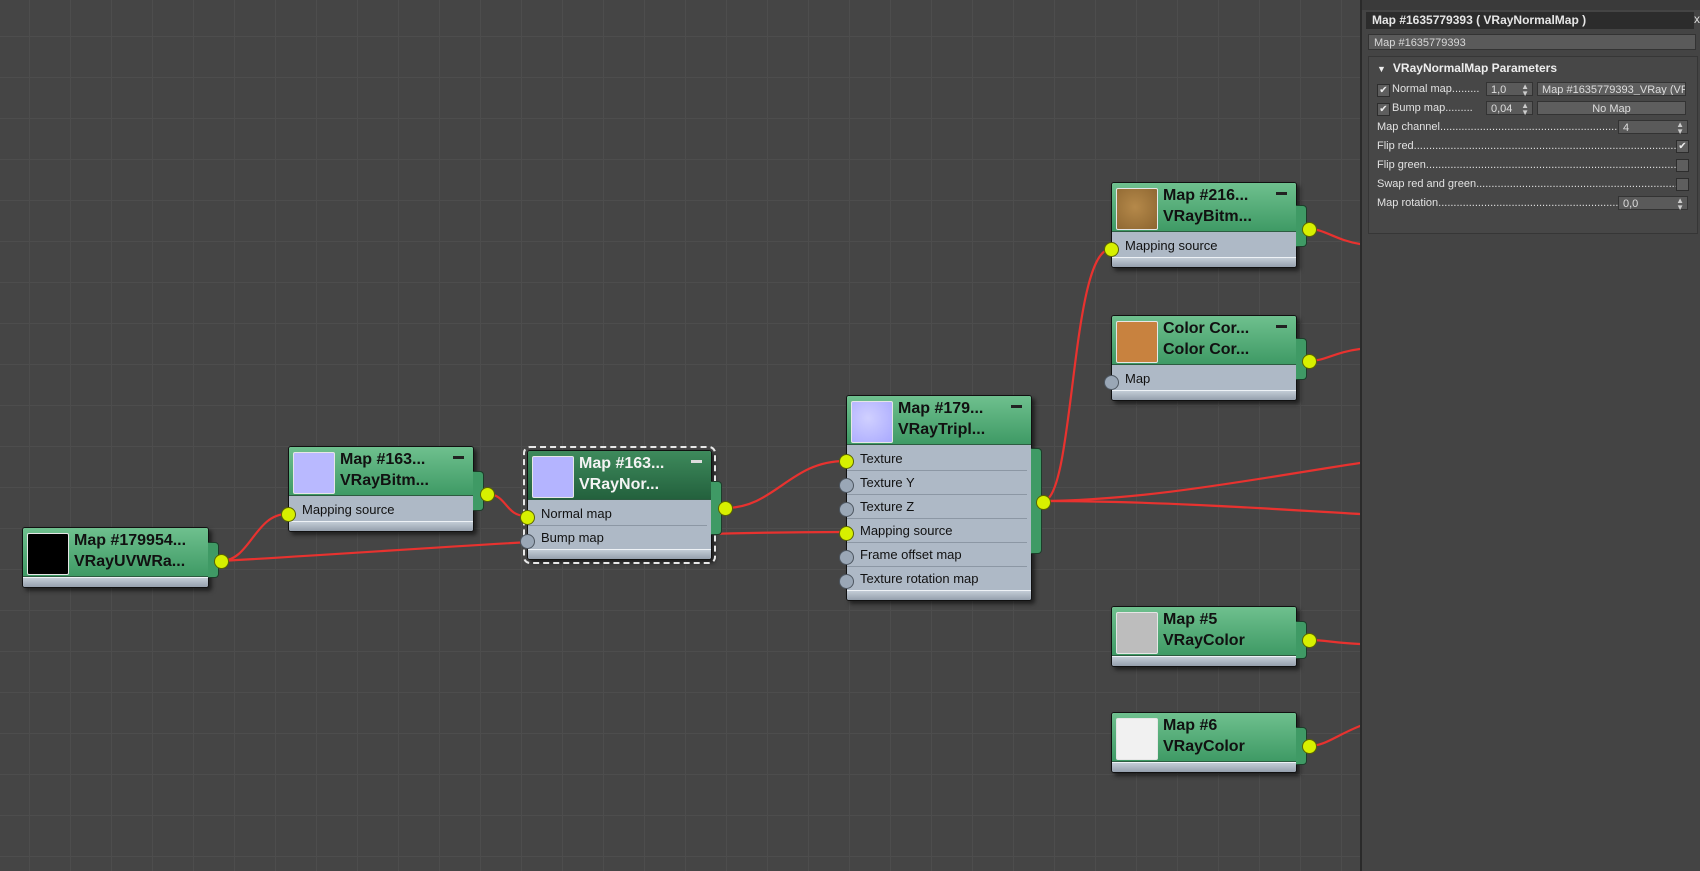 The width and height of the screenshot is (1700, 871). Describe the element at coordinates (1682, 146) in the screenshot. I see `flip-red-checkbox: ✔` at that location.